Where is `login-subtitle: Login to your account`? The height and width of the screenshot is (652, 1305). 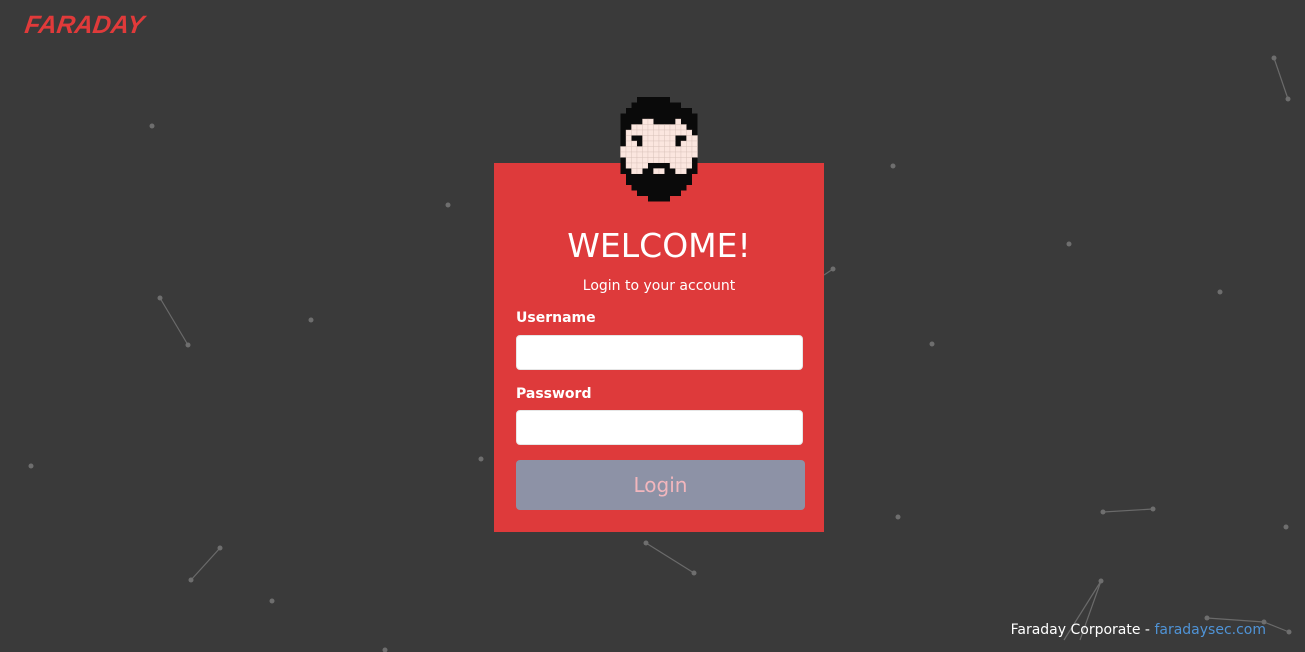 login-subtitle: Login to your account is located at coordinates (659, 286).